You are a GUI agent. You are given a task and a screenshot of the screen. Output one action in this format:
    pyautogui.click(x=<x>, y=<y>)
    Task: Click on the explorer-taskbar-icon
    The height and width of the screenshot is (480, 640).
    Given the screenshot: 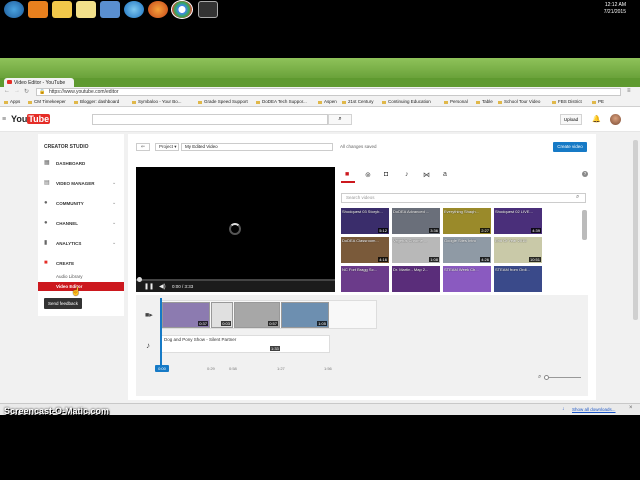 What is the action you would take?
    pyautogui.click(x=62, y=9)
    